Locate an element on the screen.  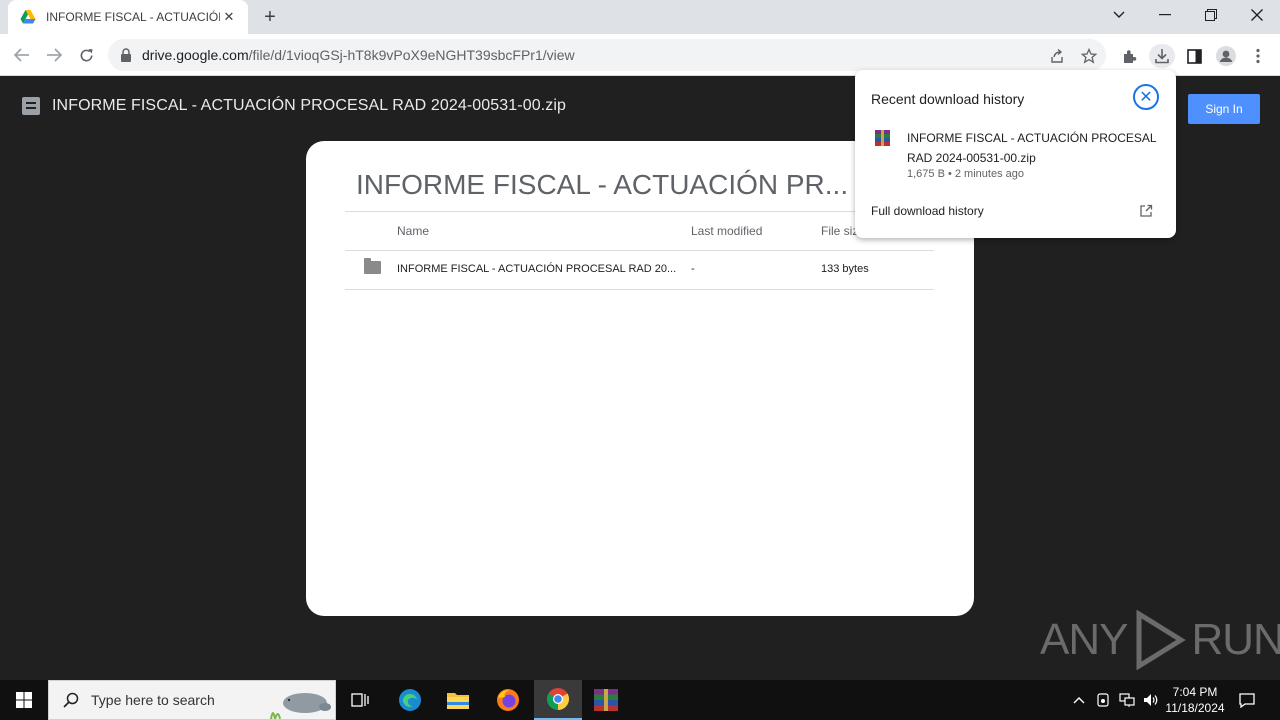
lock-icon is located at coordinates (126, 55).